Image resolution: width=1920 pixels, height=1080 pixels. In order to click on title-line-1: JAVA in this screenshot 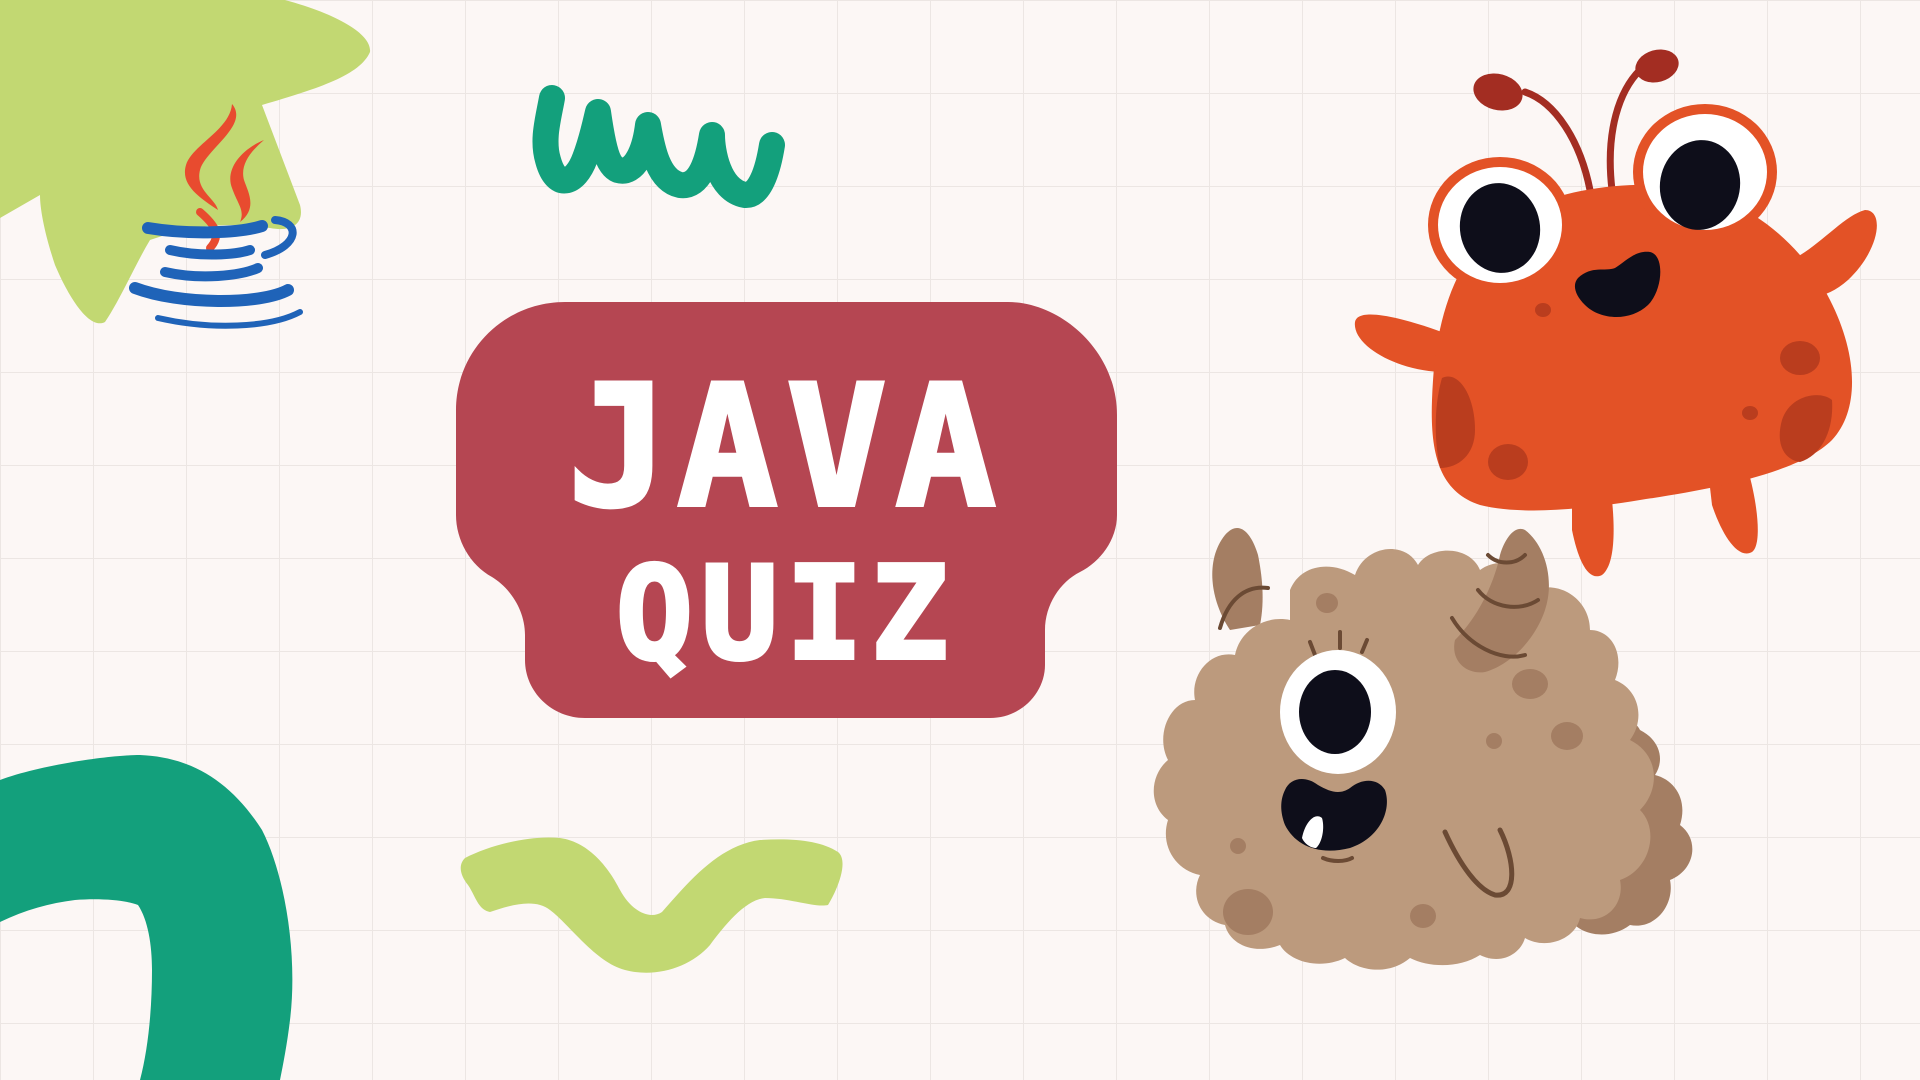, I will do `click(786, 447)`.